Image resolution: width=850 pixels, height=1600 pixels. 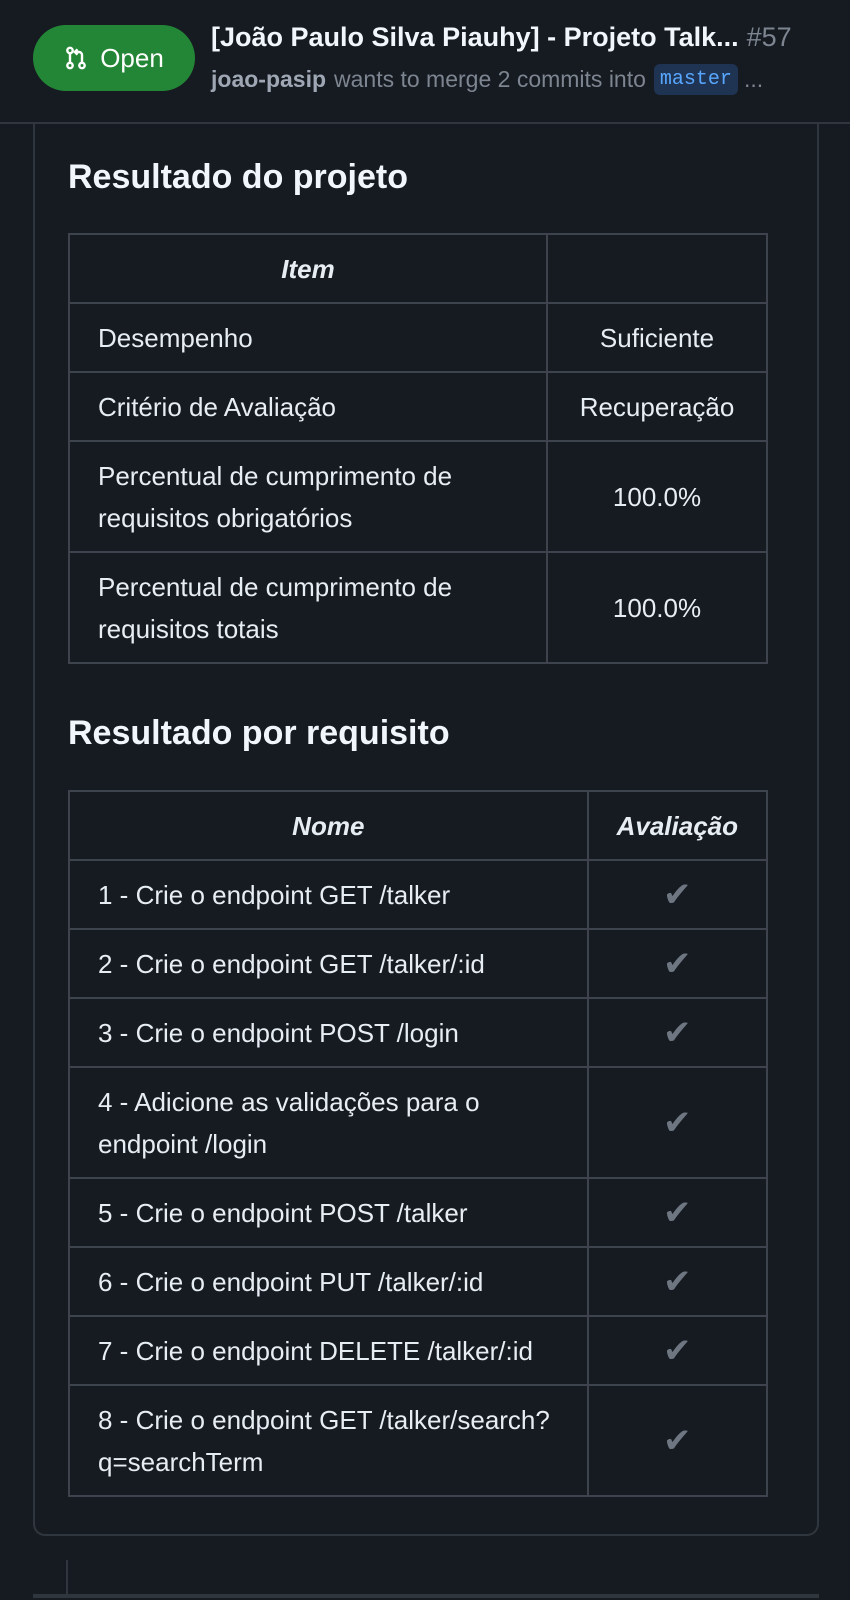 What do you see at coordinates (308, 406) in the screenshot?
I see `table-cell: Critério de Avaliação` at bounding box center [308, 406].